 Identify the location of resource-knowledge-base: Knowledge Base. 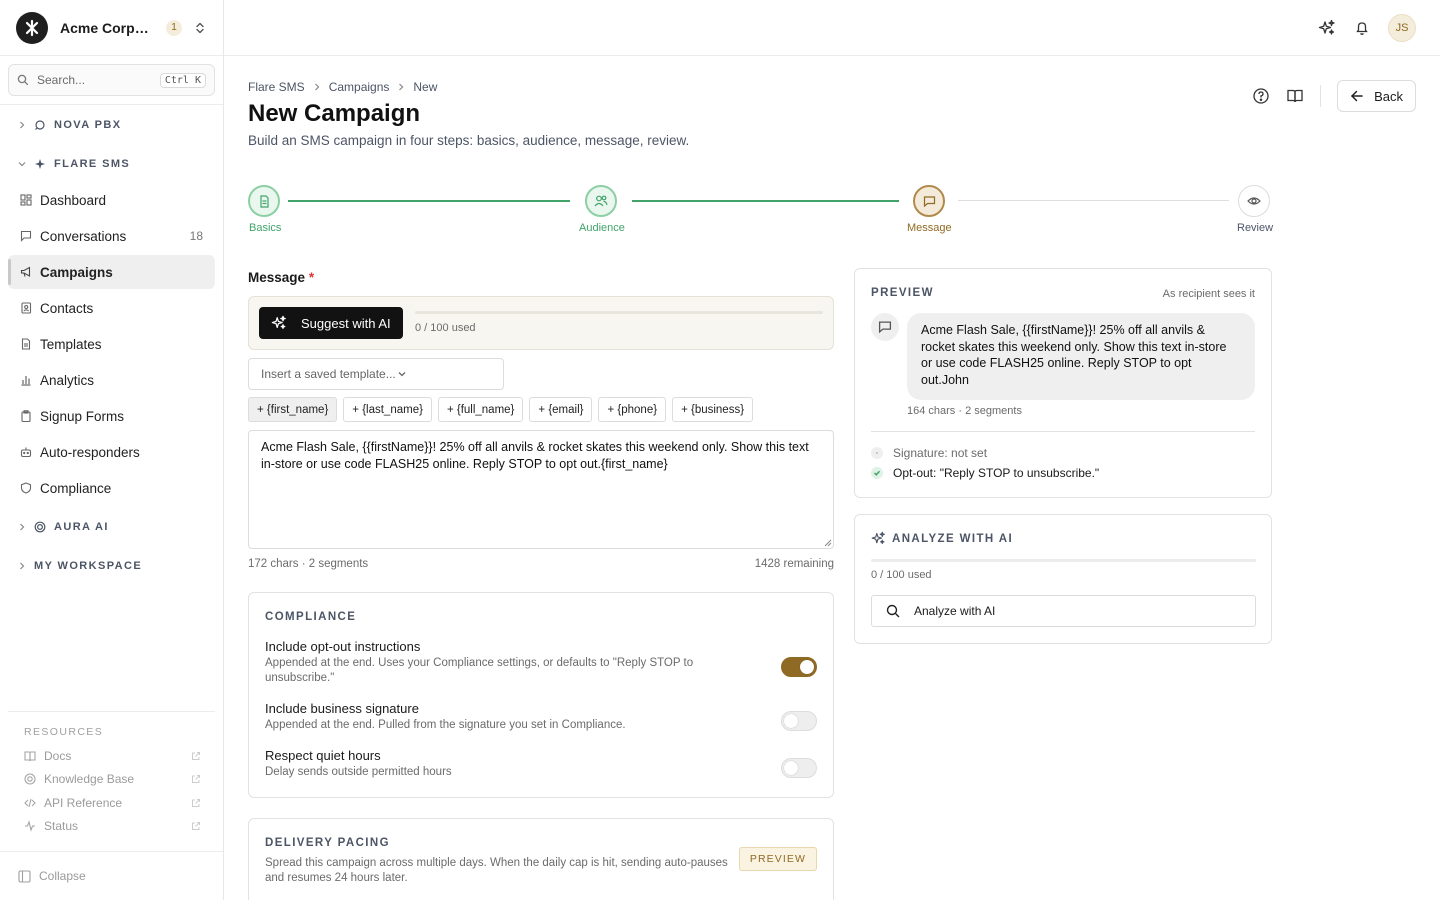
(111, 780).